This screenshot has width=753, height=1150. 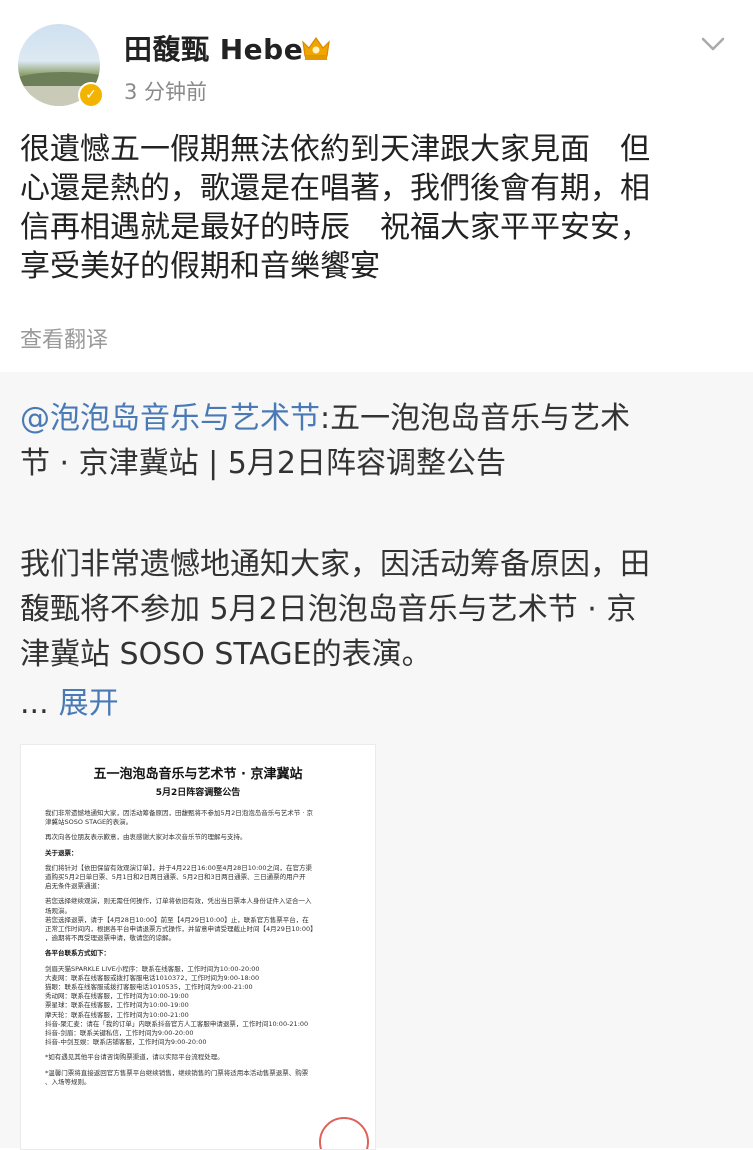 I want to click on chevron-down-icon, so click(x=713, y=44).